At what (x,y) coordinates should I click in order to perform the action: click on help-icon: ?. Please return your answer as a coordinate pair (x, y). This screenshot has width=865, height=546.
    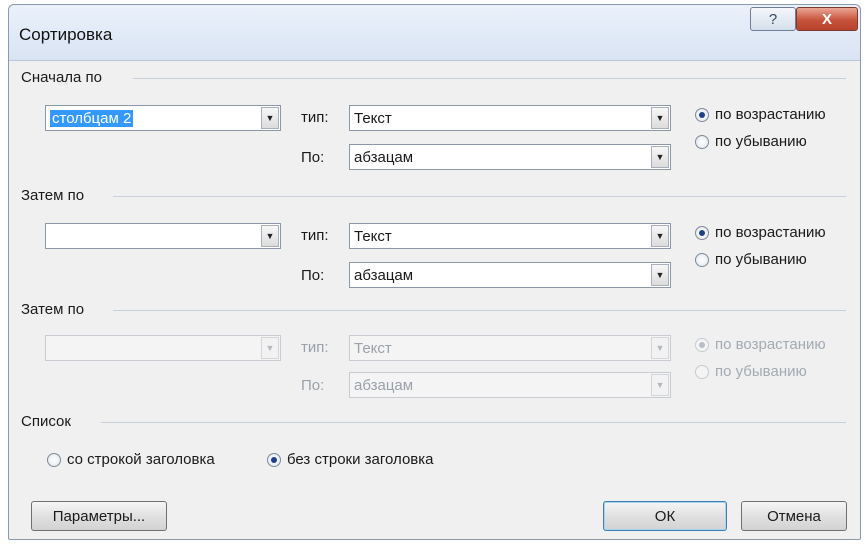
    Looking at the image, I should click on (773, 19).